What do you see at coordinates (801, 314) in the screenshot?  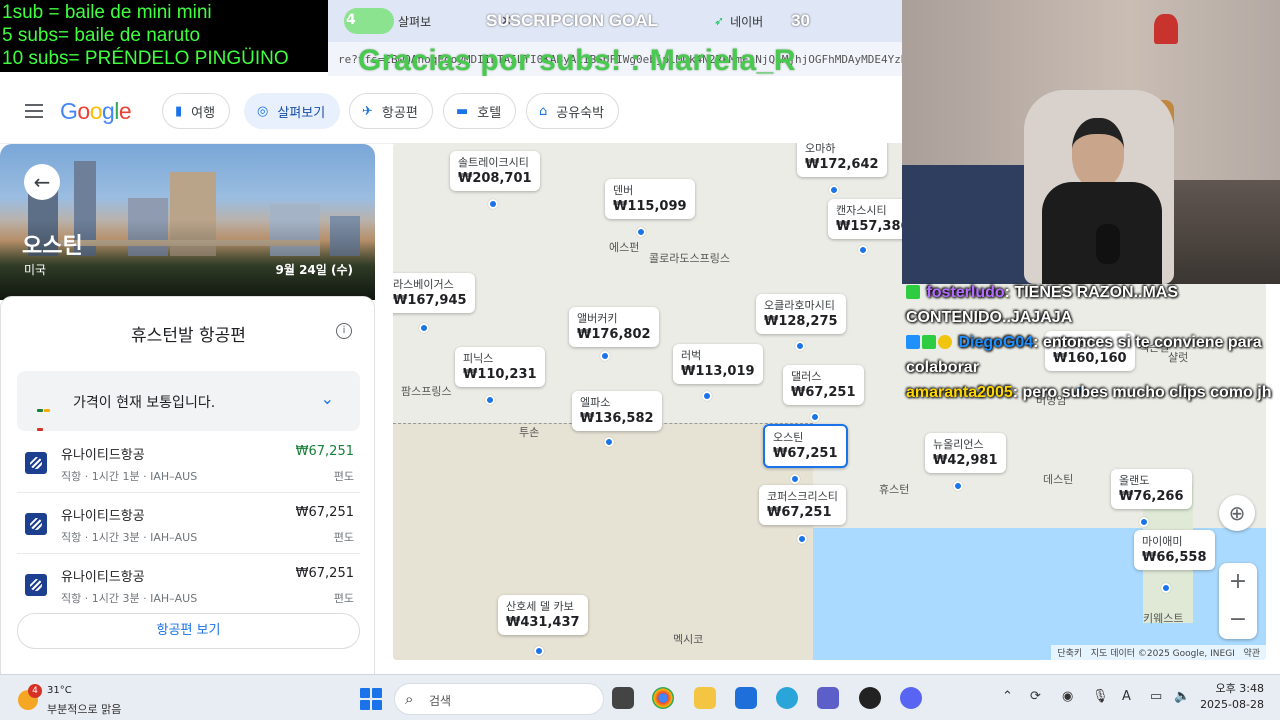 I see `map-pin: 오클라호마시티 ₩128,275` at bounding box center [801, 314].